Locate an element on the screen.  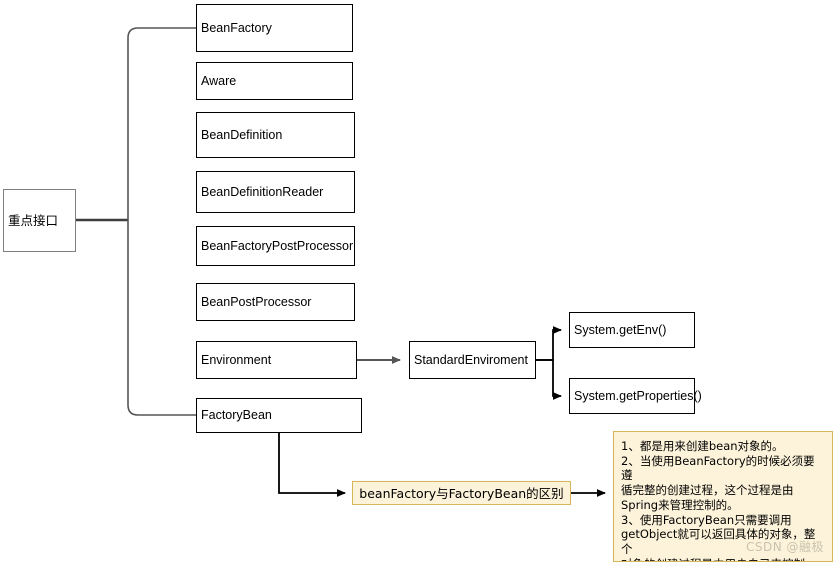
node-system-getproperties: System.getProperties() is located at coordinates (635, 396).